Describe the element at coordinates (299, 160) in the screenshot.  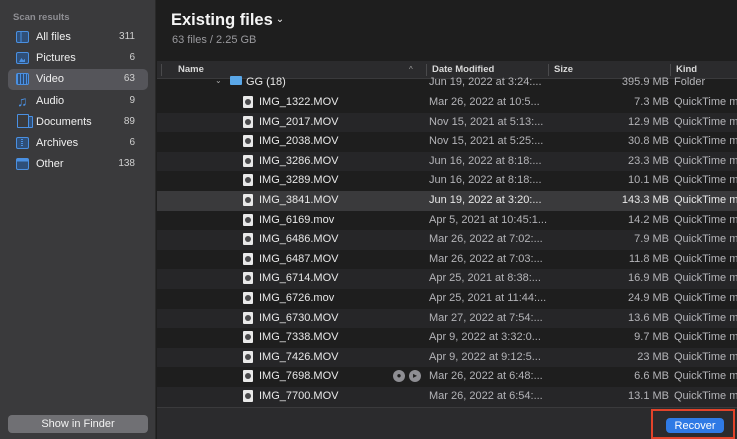
I see `file-name: IMG_3286.MOV` at that location.